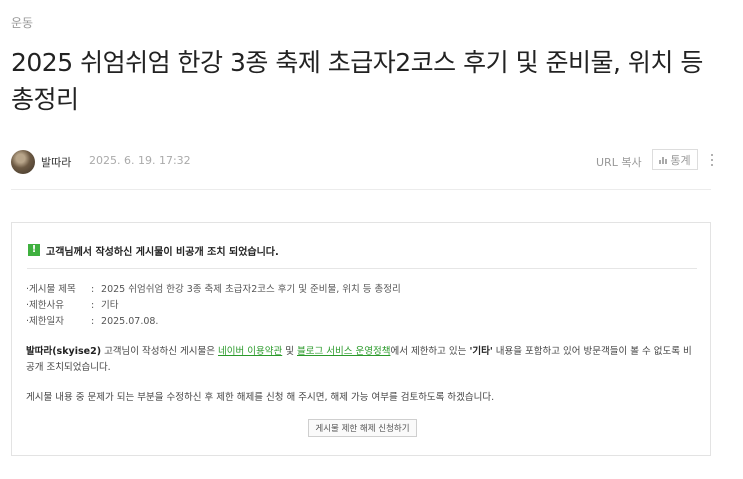 This screenshot has height=479, width=743. I want to click on restriction-reason: '기타', so click(481, 351).